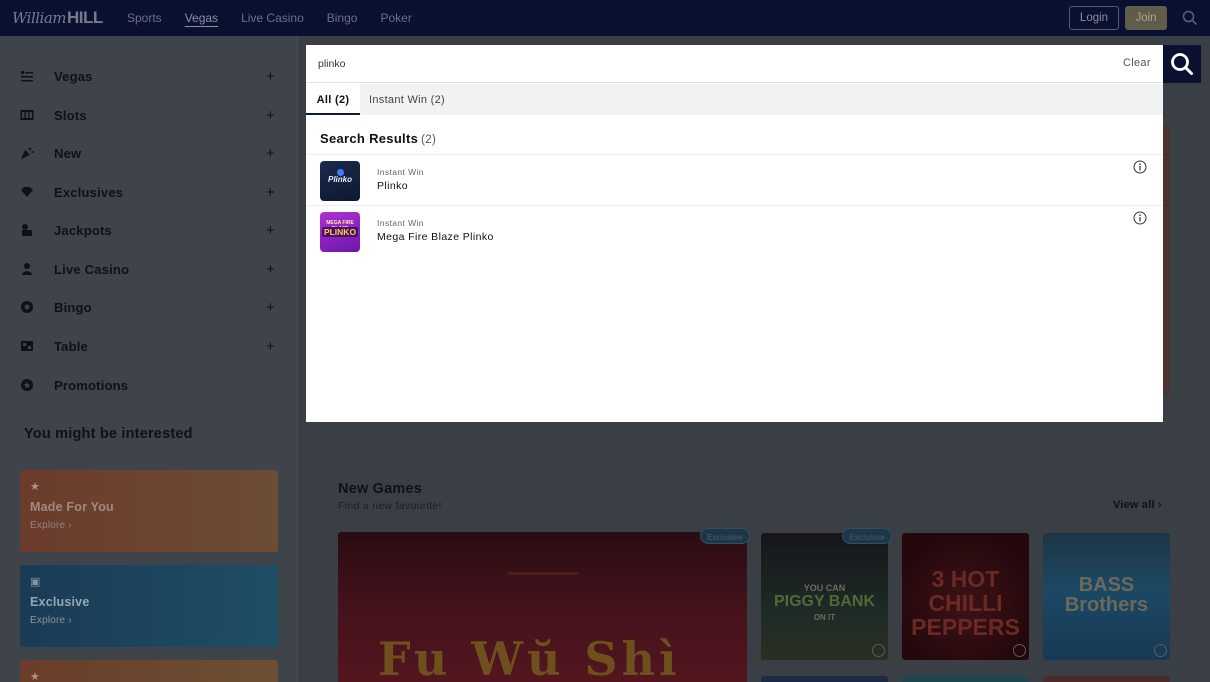 The height and width of the screenshot is (682, 1210). What do you see at coordinates (708, 64) in the screenshot?
I see `search-input` at bounding box center [708, 64].